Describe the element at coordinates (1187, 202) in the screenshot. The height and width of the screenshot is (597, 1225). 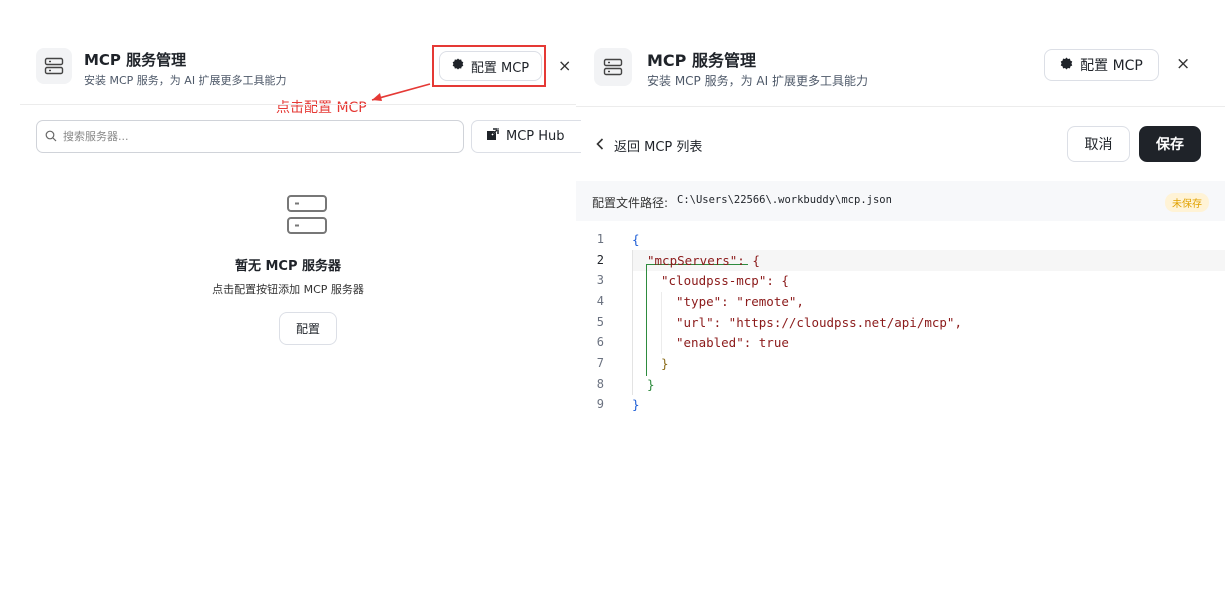
I see `unsaved-badge: 未保存` at that location.